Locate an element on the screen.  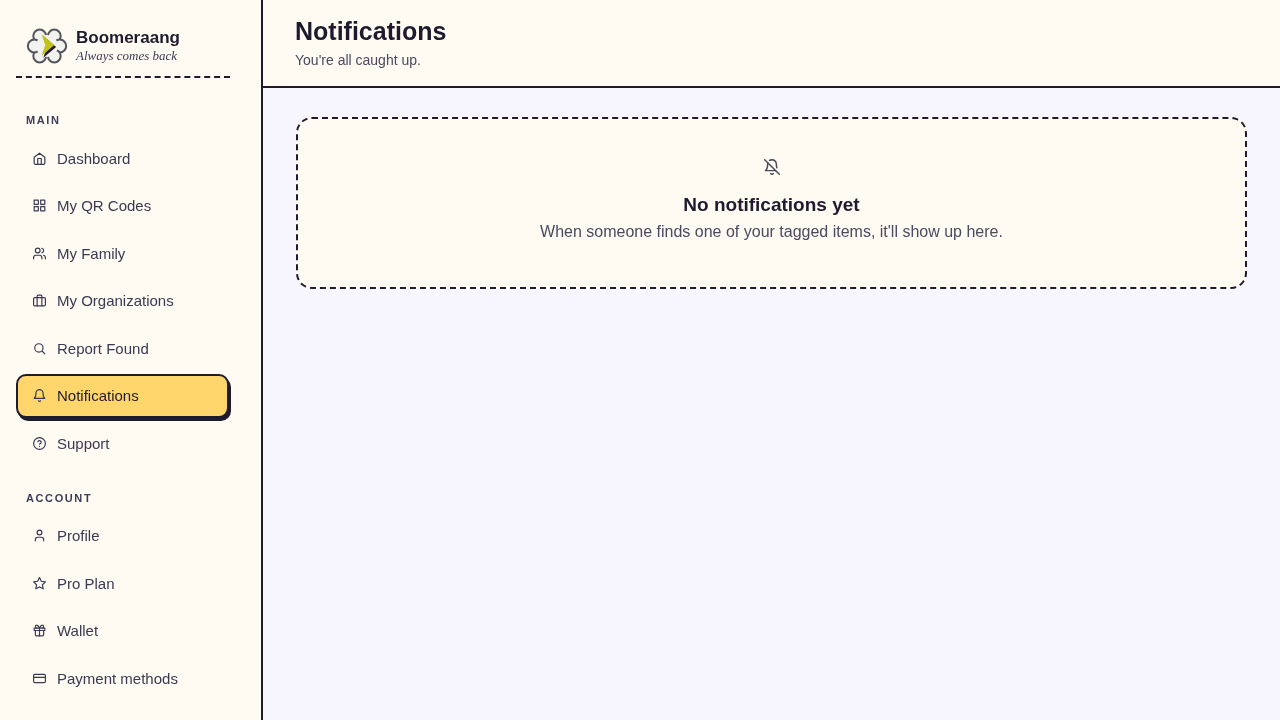
bell-icon is located at coordinates (39, 396).